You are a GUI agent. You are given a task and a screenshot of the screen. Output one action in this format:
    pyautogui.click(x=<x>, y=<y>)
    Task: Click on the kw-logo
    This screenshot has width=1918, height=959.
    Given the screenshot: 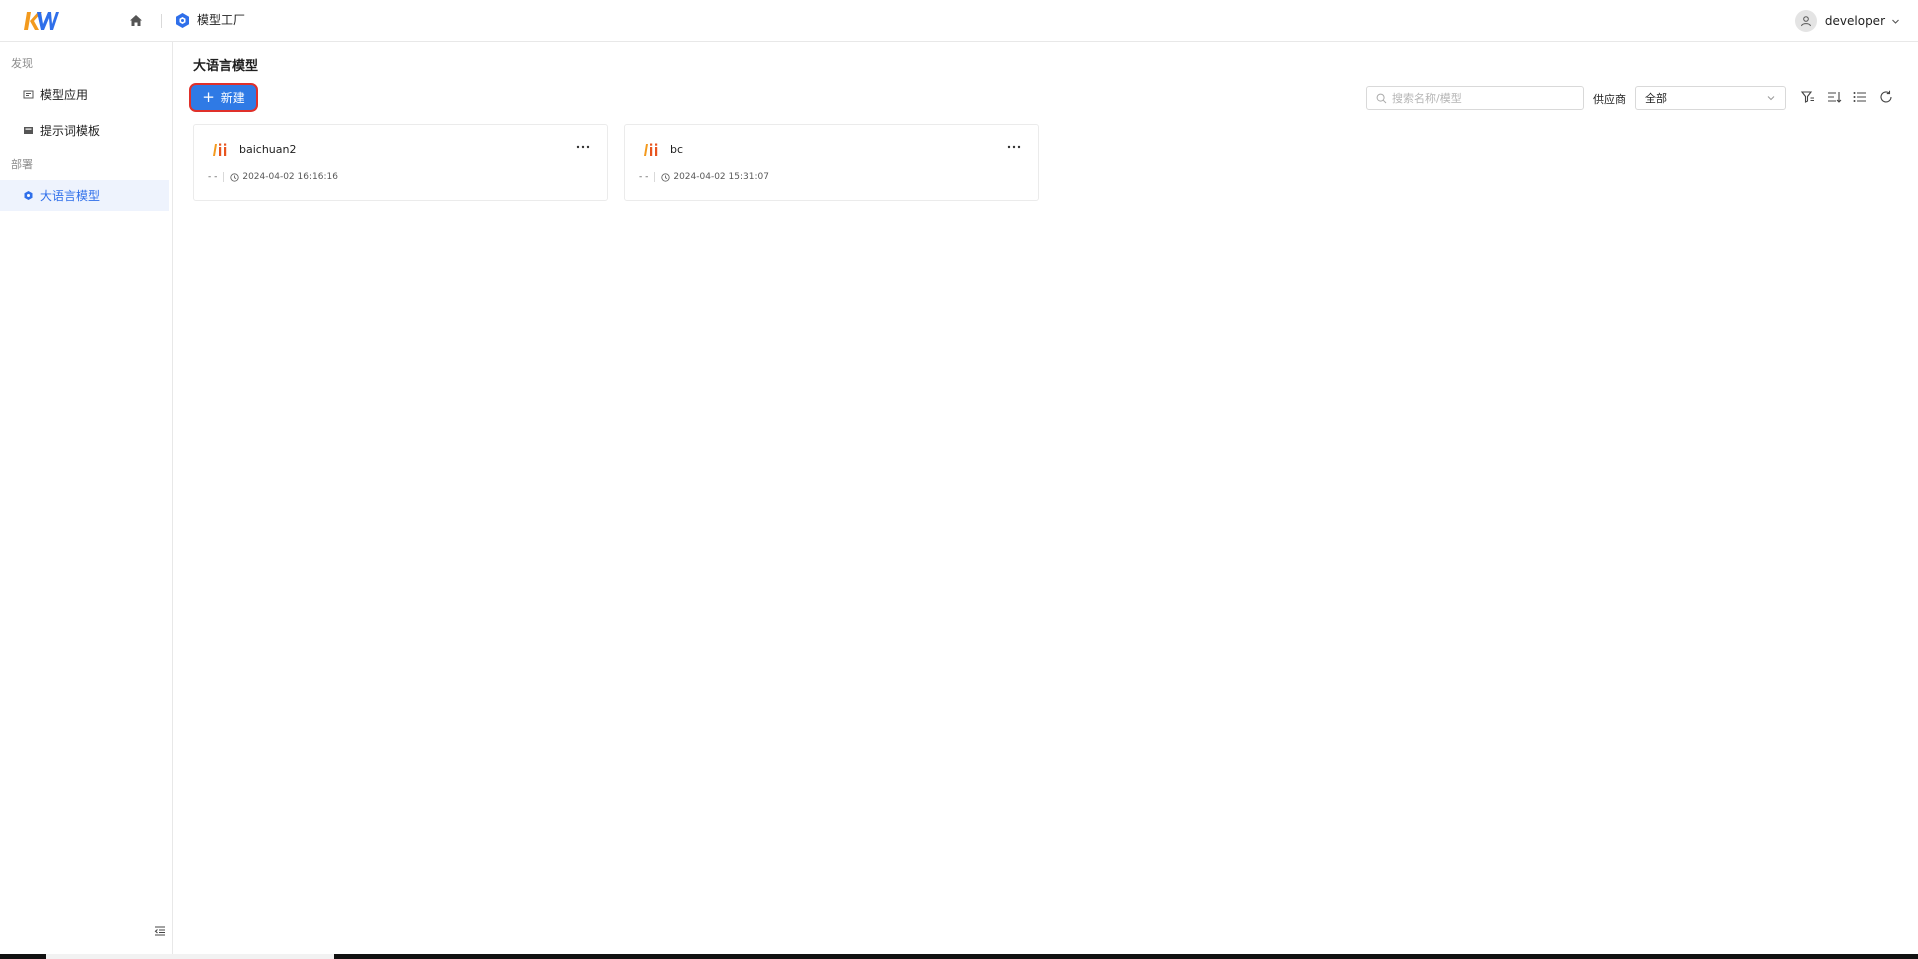 What is the action you would take?
    pyautogui.click(x=41, y=21)
    